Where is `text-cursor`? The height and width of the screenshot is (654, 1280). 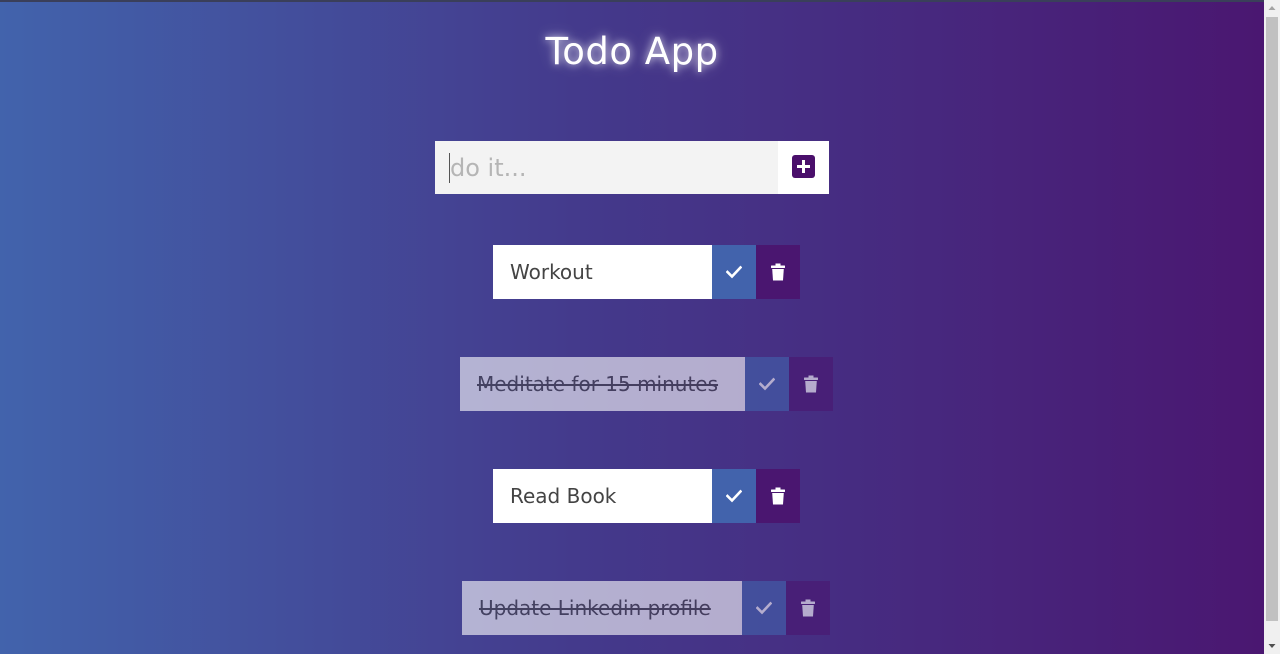
text-cursor is located at coordinates (449, 168).